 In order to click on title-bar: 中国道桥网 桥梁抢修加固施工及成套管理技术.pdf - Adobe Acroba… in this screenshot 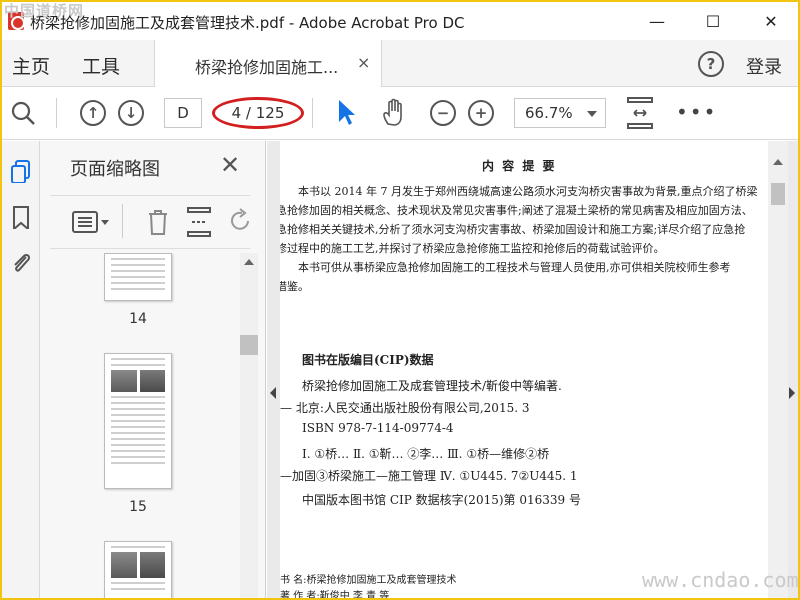, I will do `click(400, 21)`.